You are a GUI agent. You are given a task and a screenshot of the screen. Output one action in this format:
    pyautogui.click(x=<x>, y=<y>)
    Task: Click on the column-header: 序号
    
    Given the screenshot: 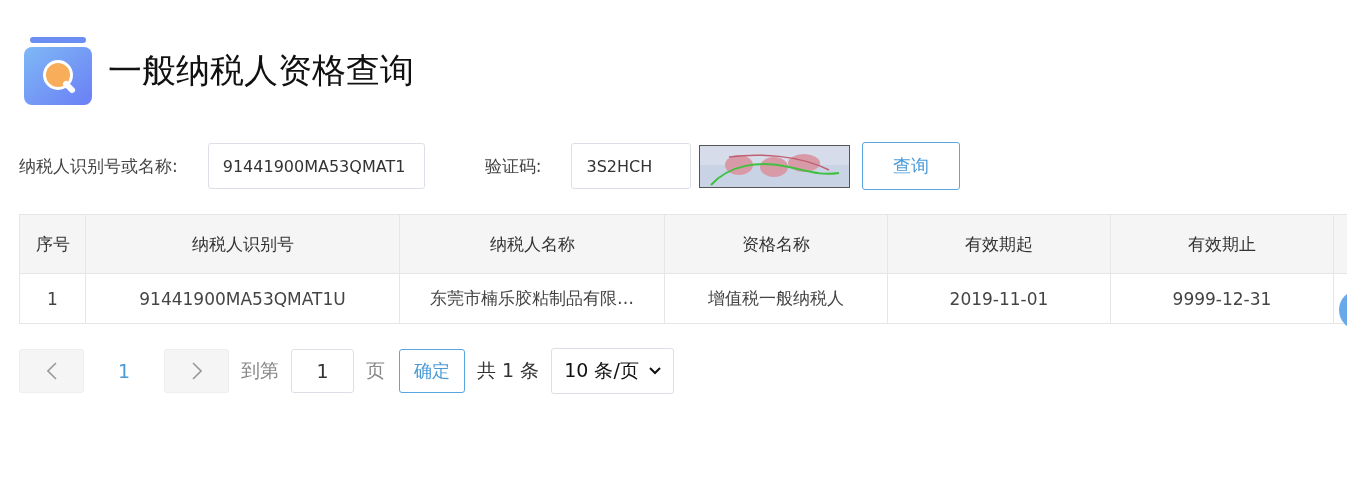 What is the action you would take?
    pyautogui.click(x=52, y=244)
    